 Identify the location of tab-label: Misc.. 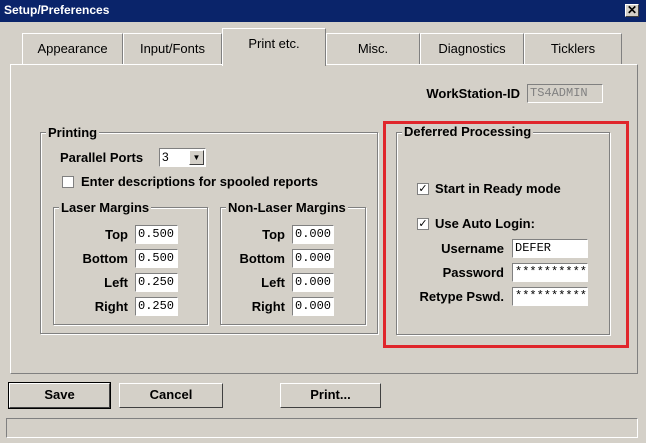
(373, 48).